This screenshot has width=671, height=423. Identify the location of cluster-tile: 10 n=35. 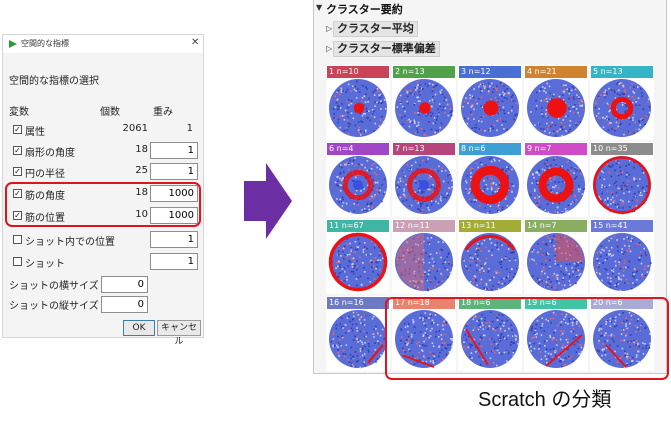
(622, 179).